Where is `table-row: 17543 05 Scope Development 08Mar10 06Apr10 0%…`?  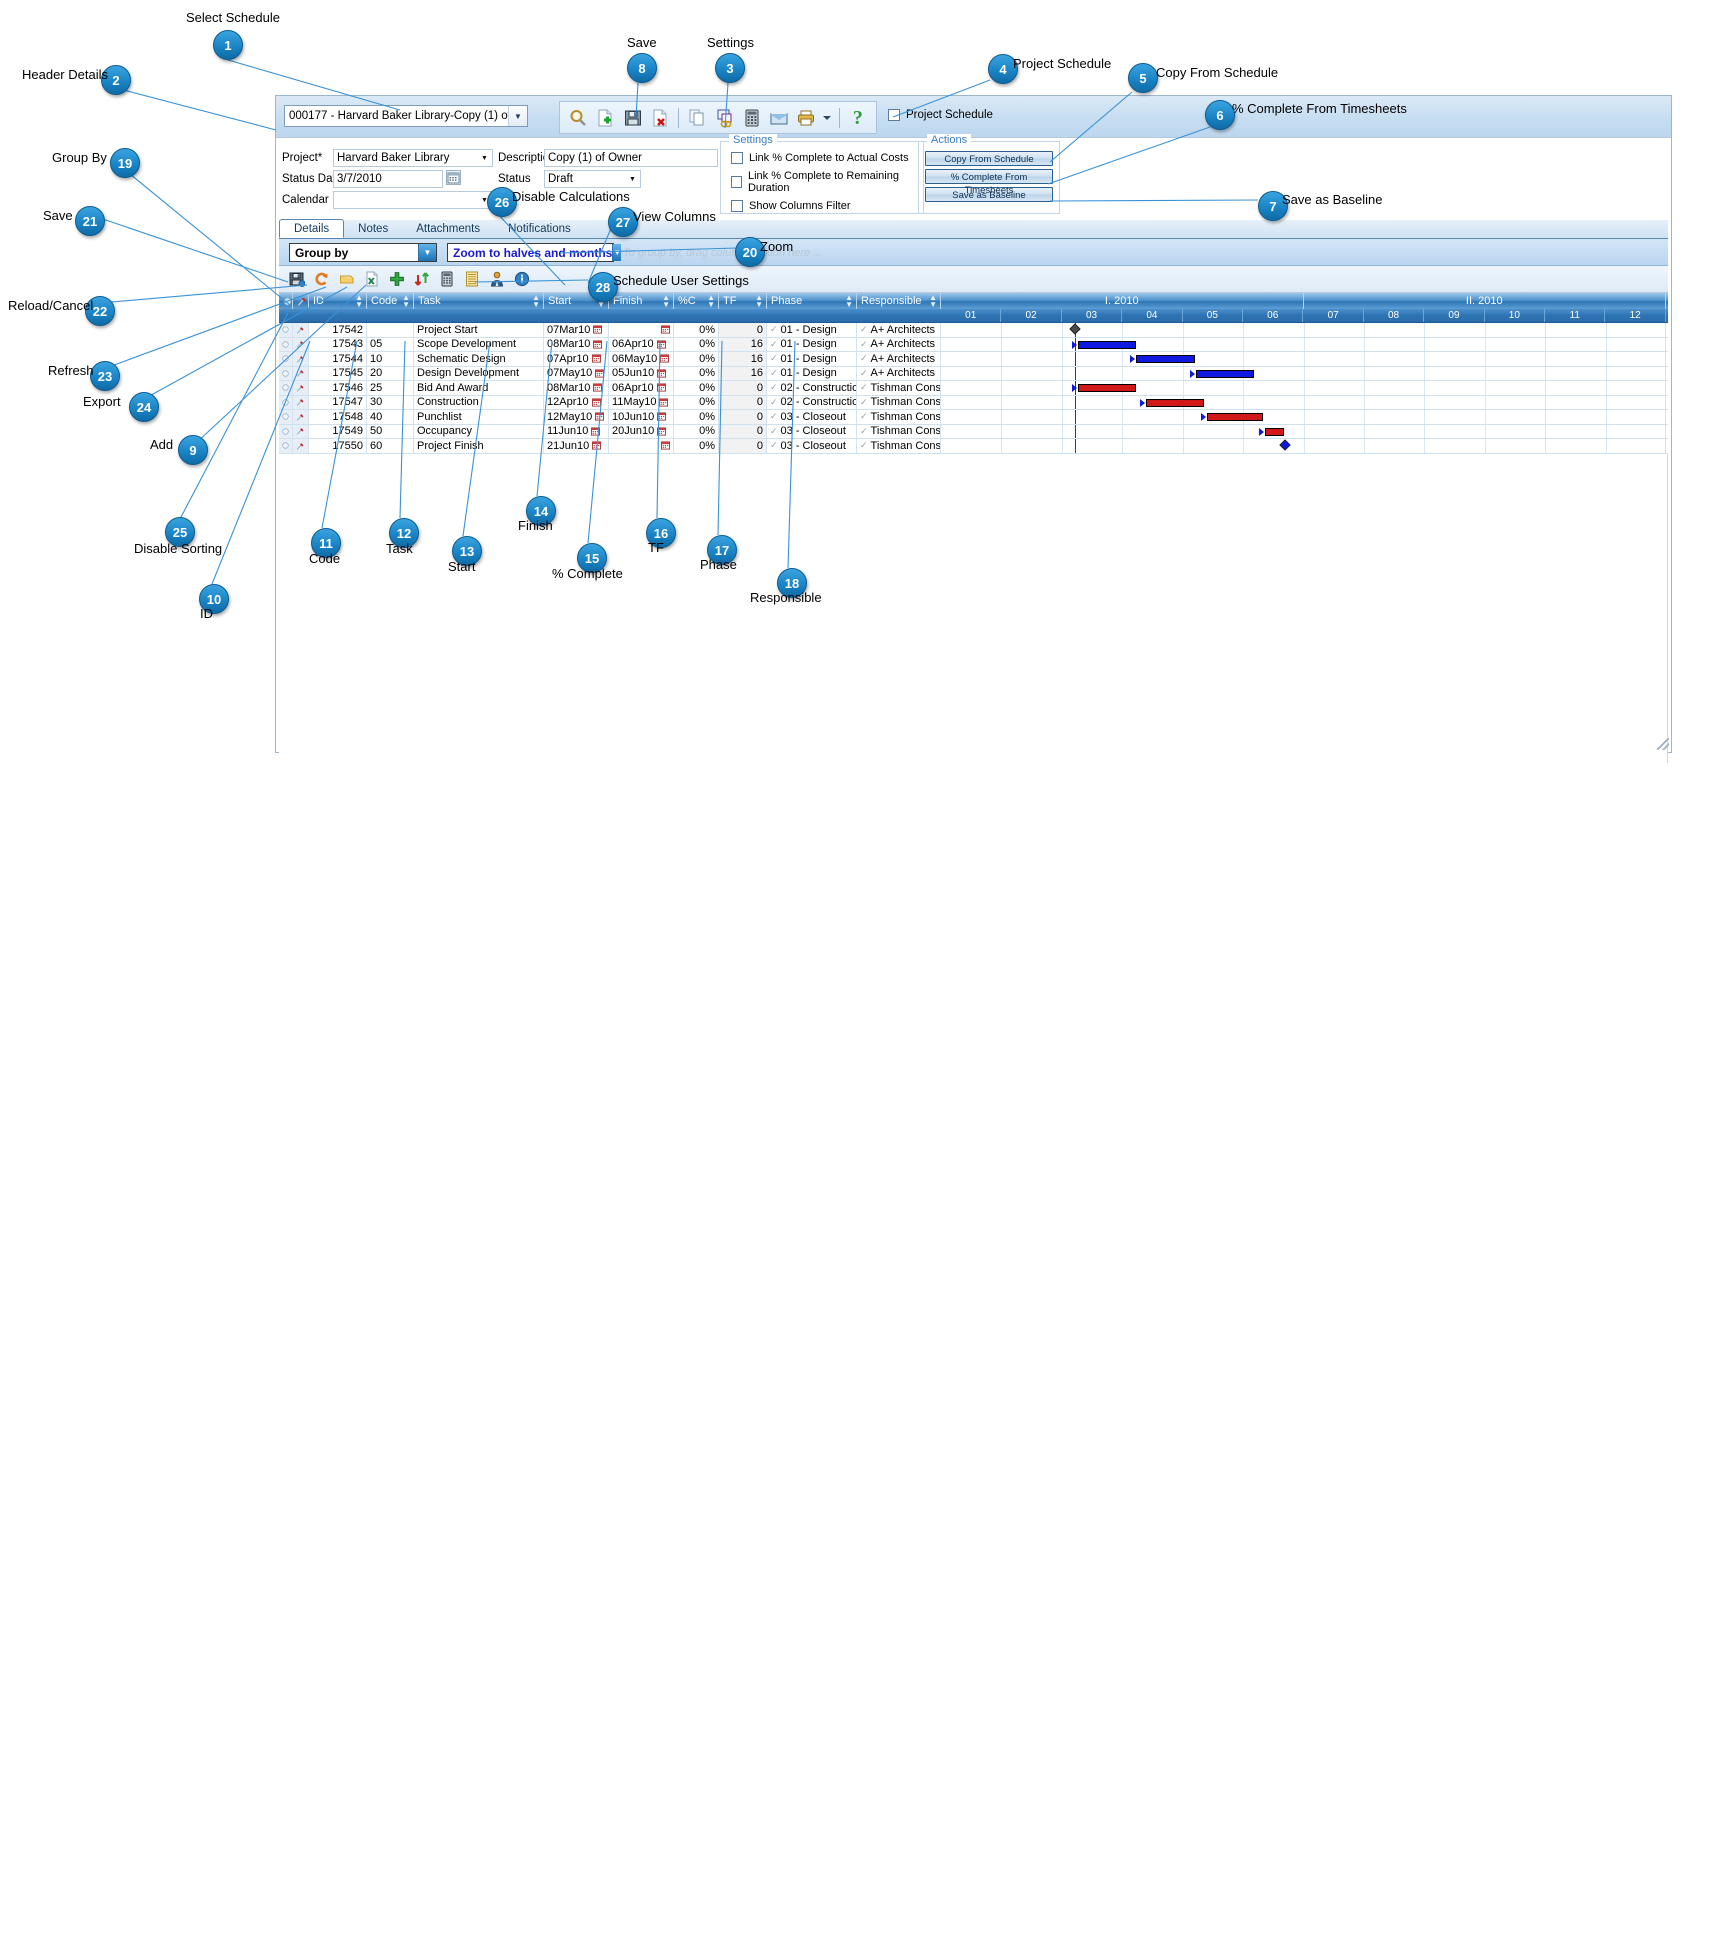
table-row: 17543 05 Scope Development 08Mar10 06Apr10 0%… is located at coordinates (973, 344).